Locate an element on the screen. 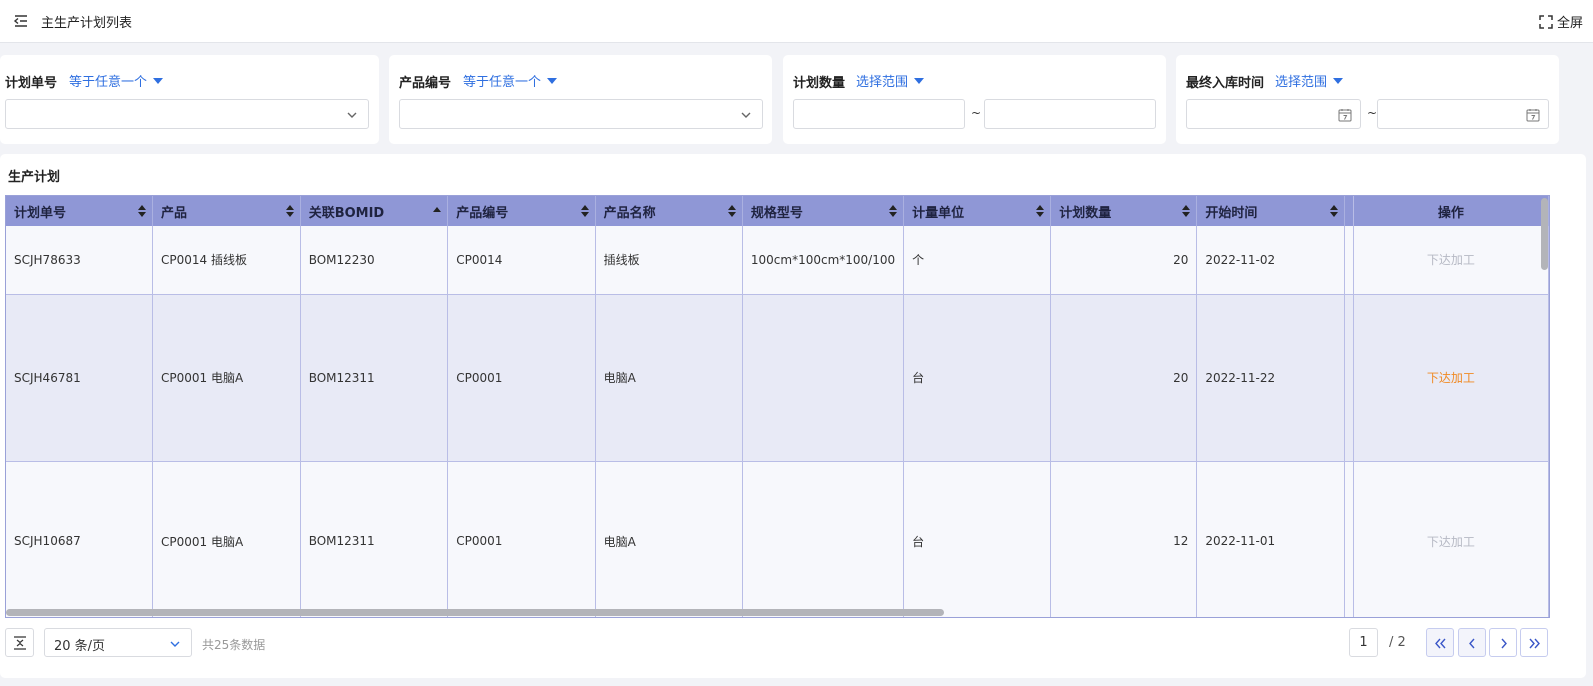 Image resolution: width=1593 pixels, height=686 pixels. column-header-product-code: 产品编号 is located at coordinates (521, 211).